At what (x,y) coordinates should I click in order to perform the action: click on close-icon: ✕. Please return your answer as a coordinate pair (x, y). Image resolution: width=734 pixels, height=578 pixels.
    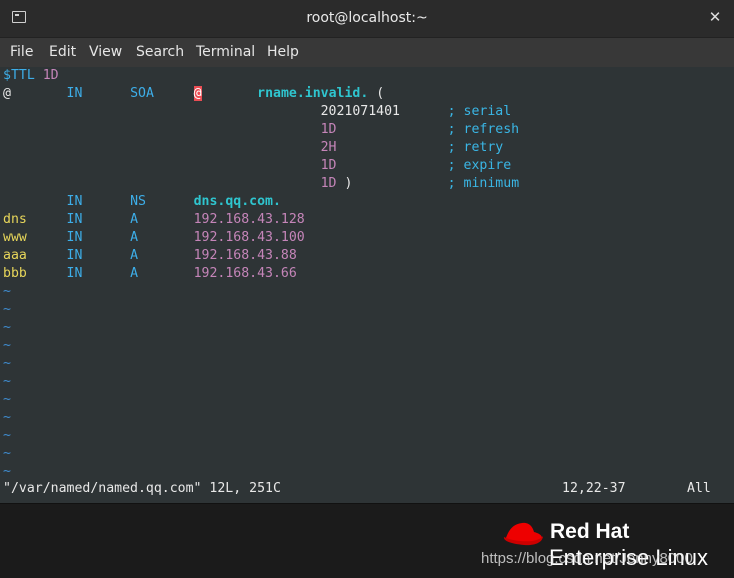
    Looking at the image, I should click on (715, 17).